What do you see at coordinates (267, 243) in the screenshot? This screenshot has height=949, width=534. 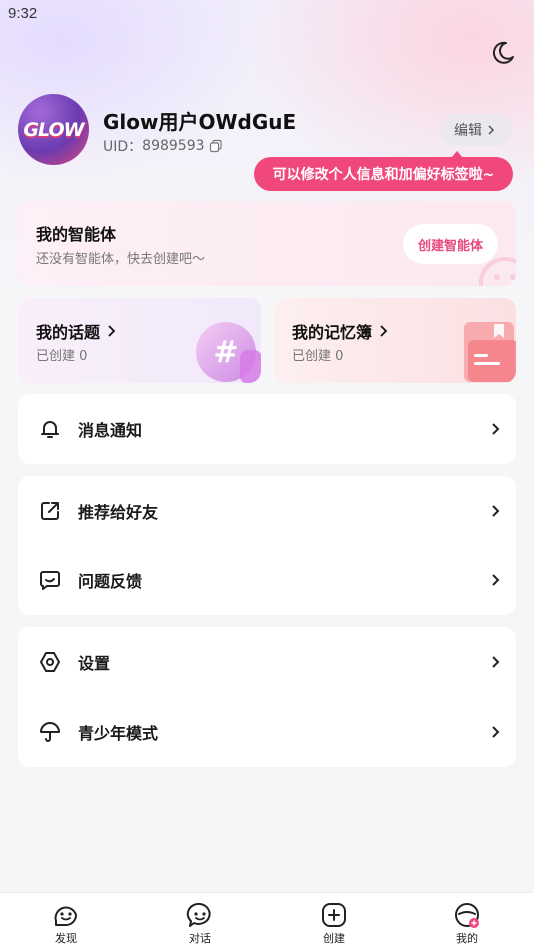 I see `my-agents-card: 我的智能体 还没有智能体，快去创建吧～ 创建智能体` at bounding box center [267, 243].